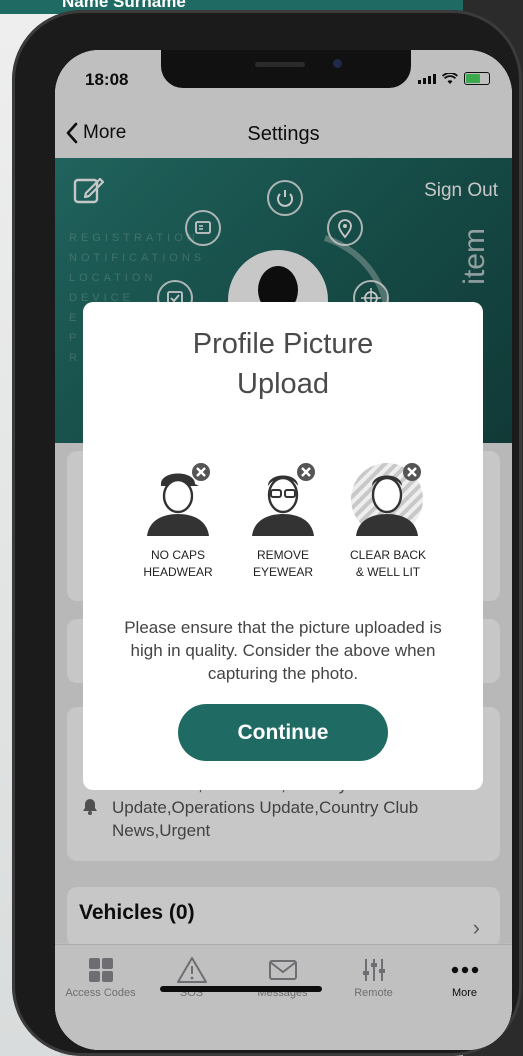 The height and width of the screenshot is (1056, 523). Describe the element at coordinates (178, 563) in the screenshot. I see `guide-label: NO CAPS HEADWEAR` at that location.